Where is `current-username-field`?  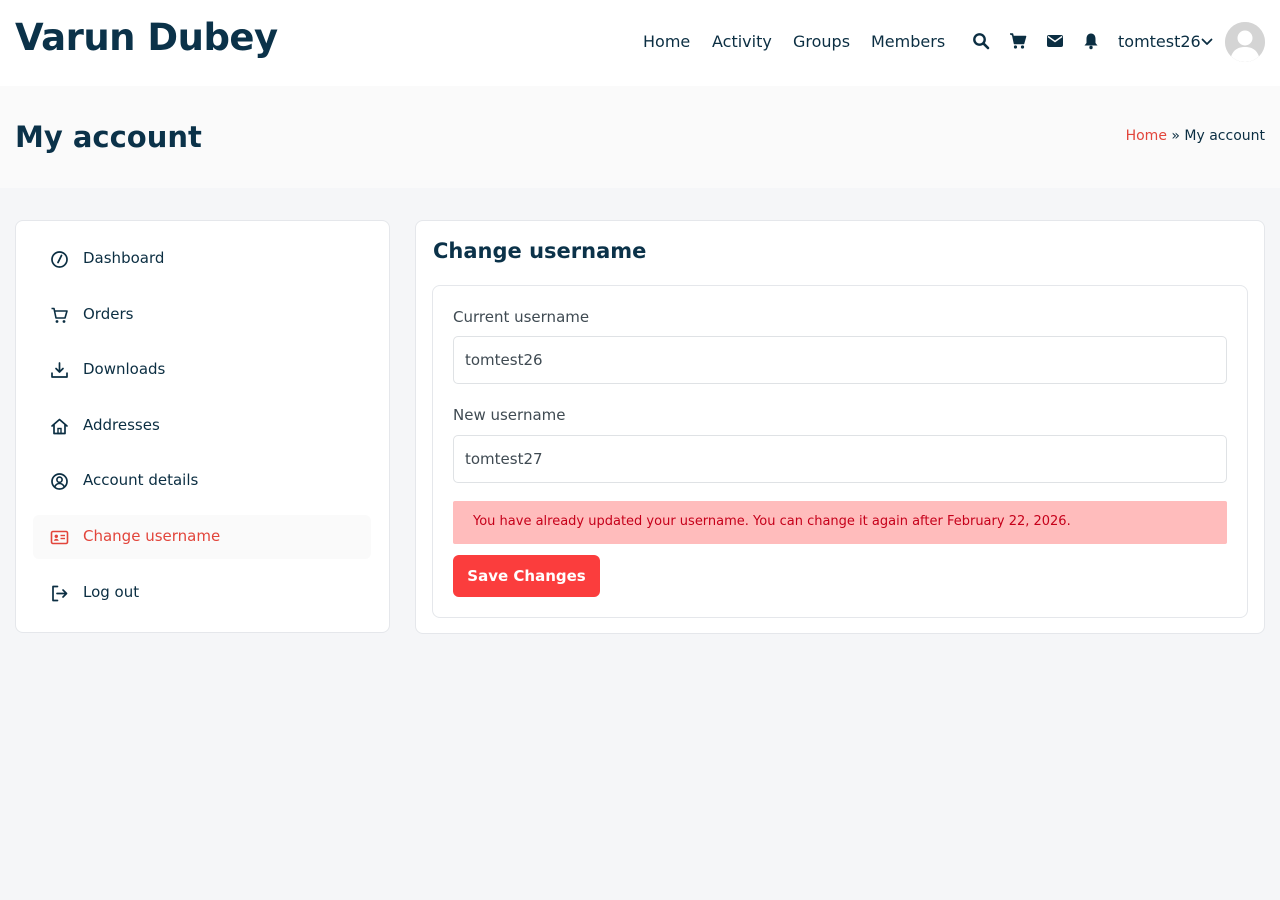 current-username-field is located at coordinates (840, 360).